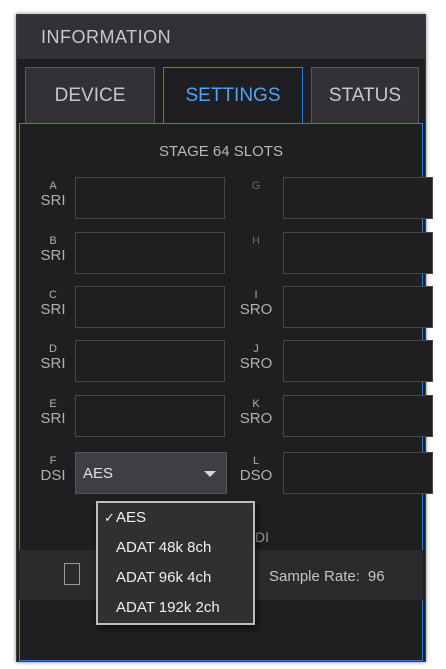 The height and width of the screenshot is (669, 446). What do you see at coordinates (131, 517) in the screenshot?
I see `menu-item-label: AES` at bounding box center [131, 517].